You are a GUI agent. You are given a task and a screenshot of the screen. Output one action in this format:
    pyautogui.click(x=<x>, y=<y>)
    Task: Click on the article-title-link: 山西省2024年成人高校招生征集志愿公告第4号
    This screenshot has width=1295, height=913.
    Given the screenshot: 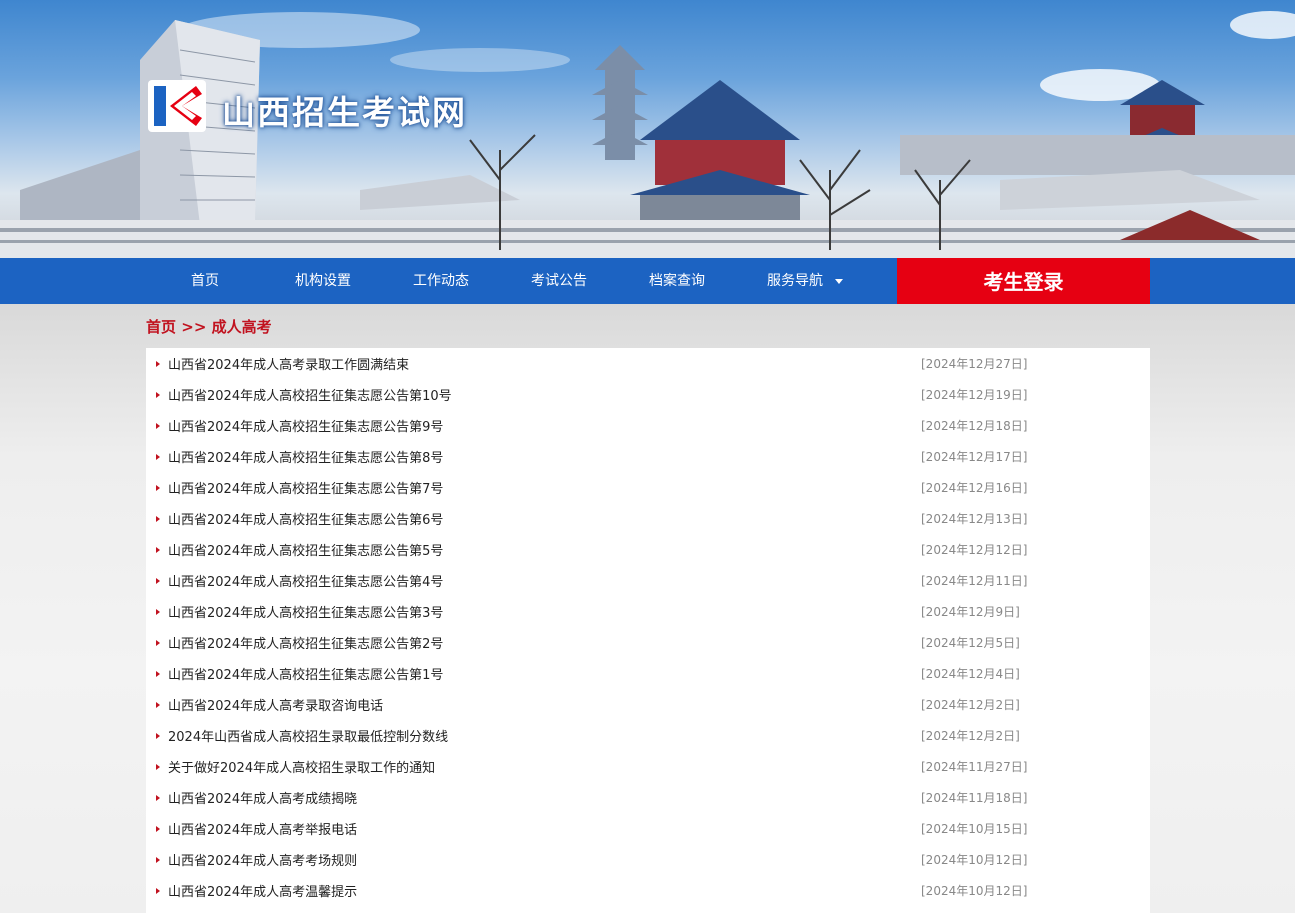 What is the action you would take?
    pyautogui.click(x=305, y=580)
    